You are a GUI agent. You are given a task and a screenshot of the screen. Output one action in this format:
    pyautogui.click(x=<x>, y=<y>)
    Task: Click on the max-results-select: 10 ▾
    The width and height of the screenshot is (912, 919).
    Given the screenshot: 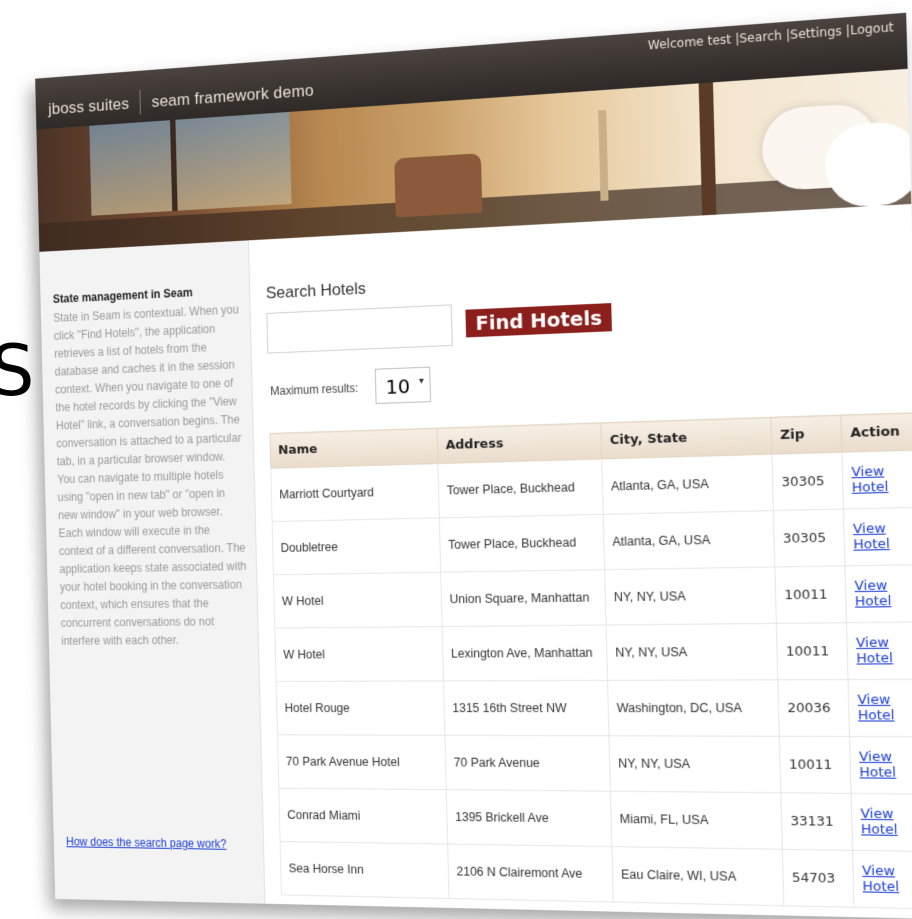 What is the action you would take?
    pyautogui.click(x=403, y=385)
    